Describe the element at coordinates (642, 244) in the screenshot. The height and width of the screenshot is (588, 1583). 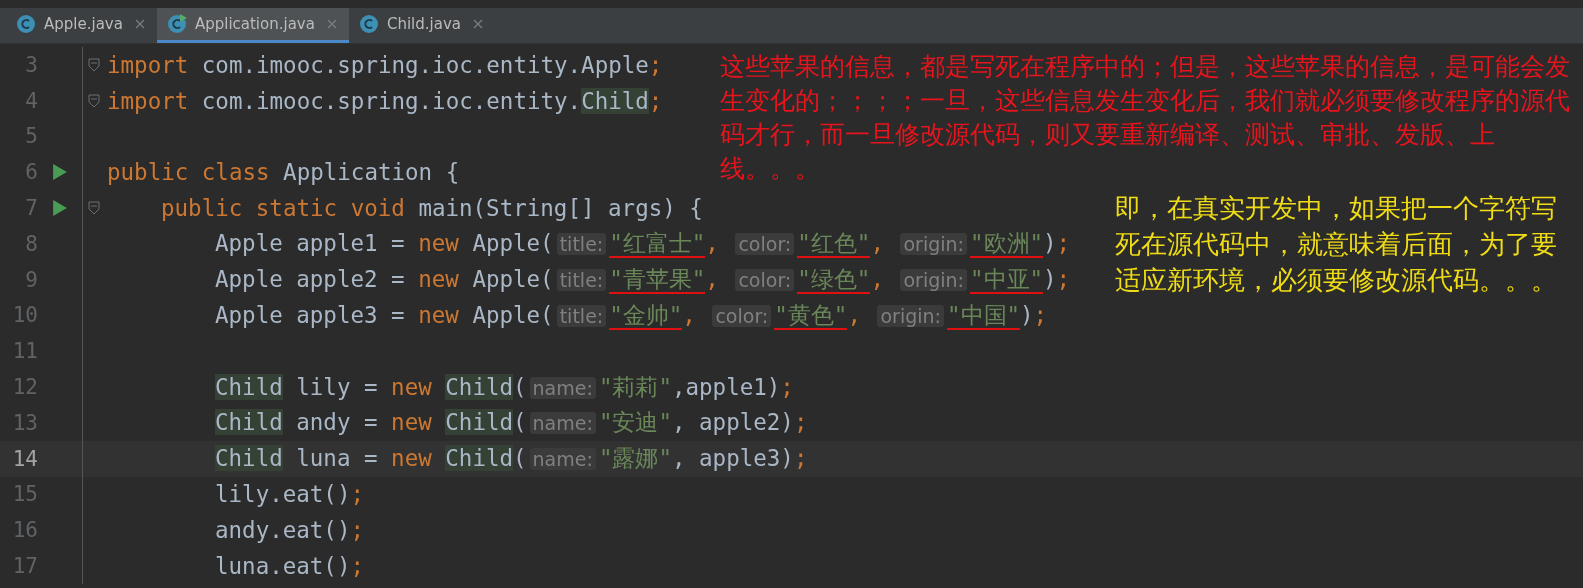
I see `code-line: Apple apple1 = new Apple( title: "红富士", color: "红色", origin: "欧洲");` at that location.